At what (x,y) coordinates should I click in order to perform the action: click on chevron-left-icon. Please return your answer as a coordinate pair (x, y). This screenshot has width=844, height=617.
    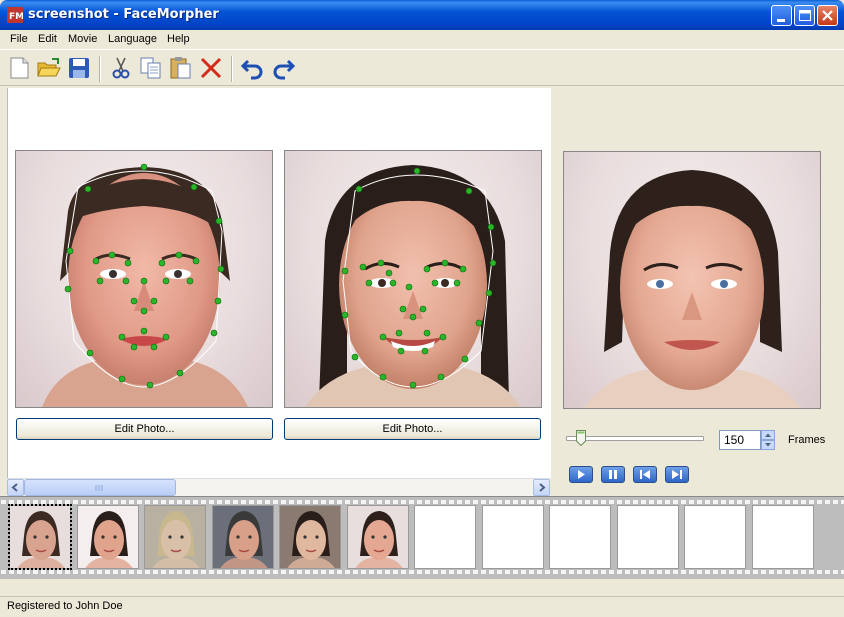
    Looking at the image, I should click on (14, 487).